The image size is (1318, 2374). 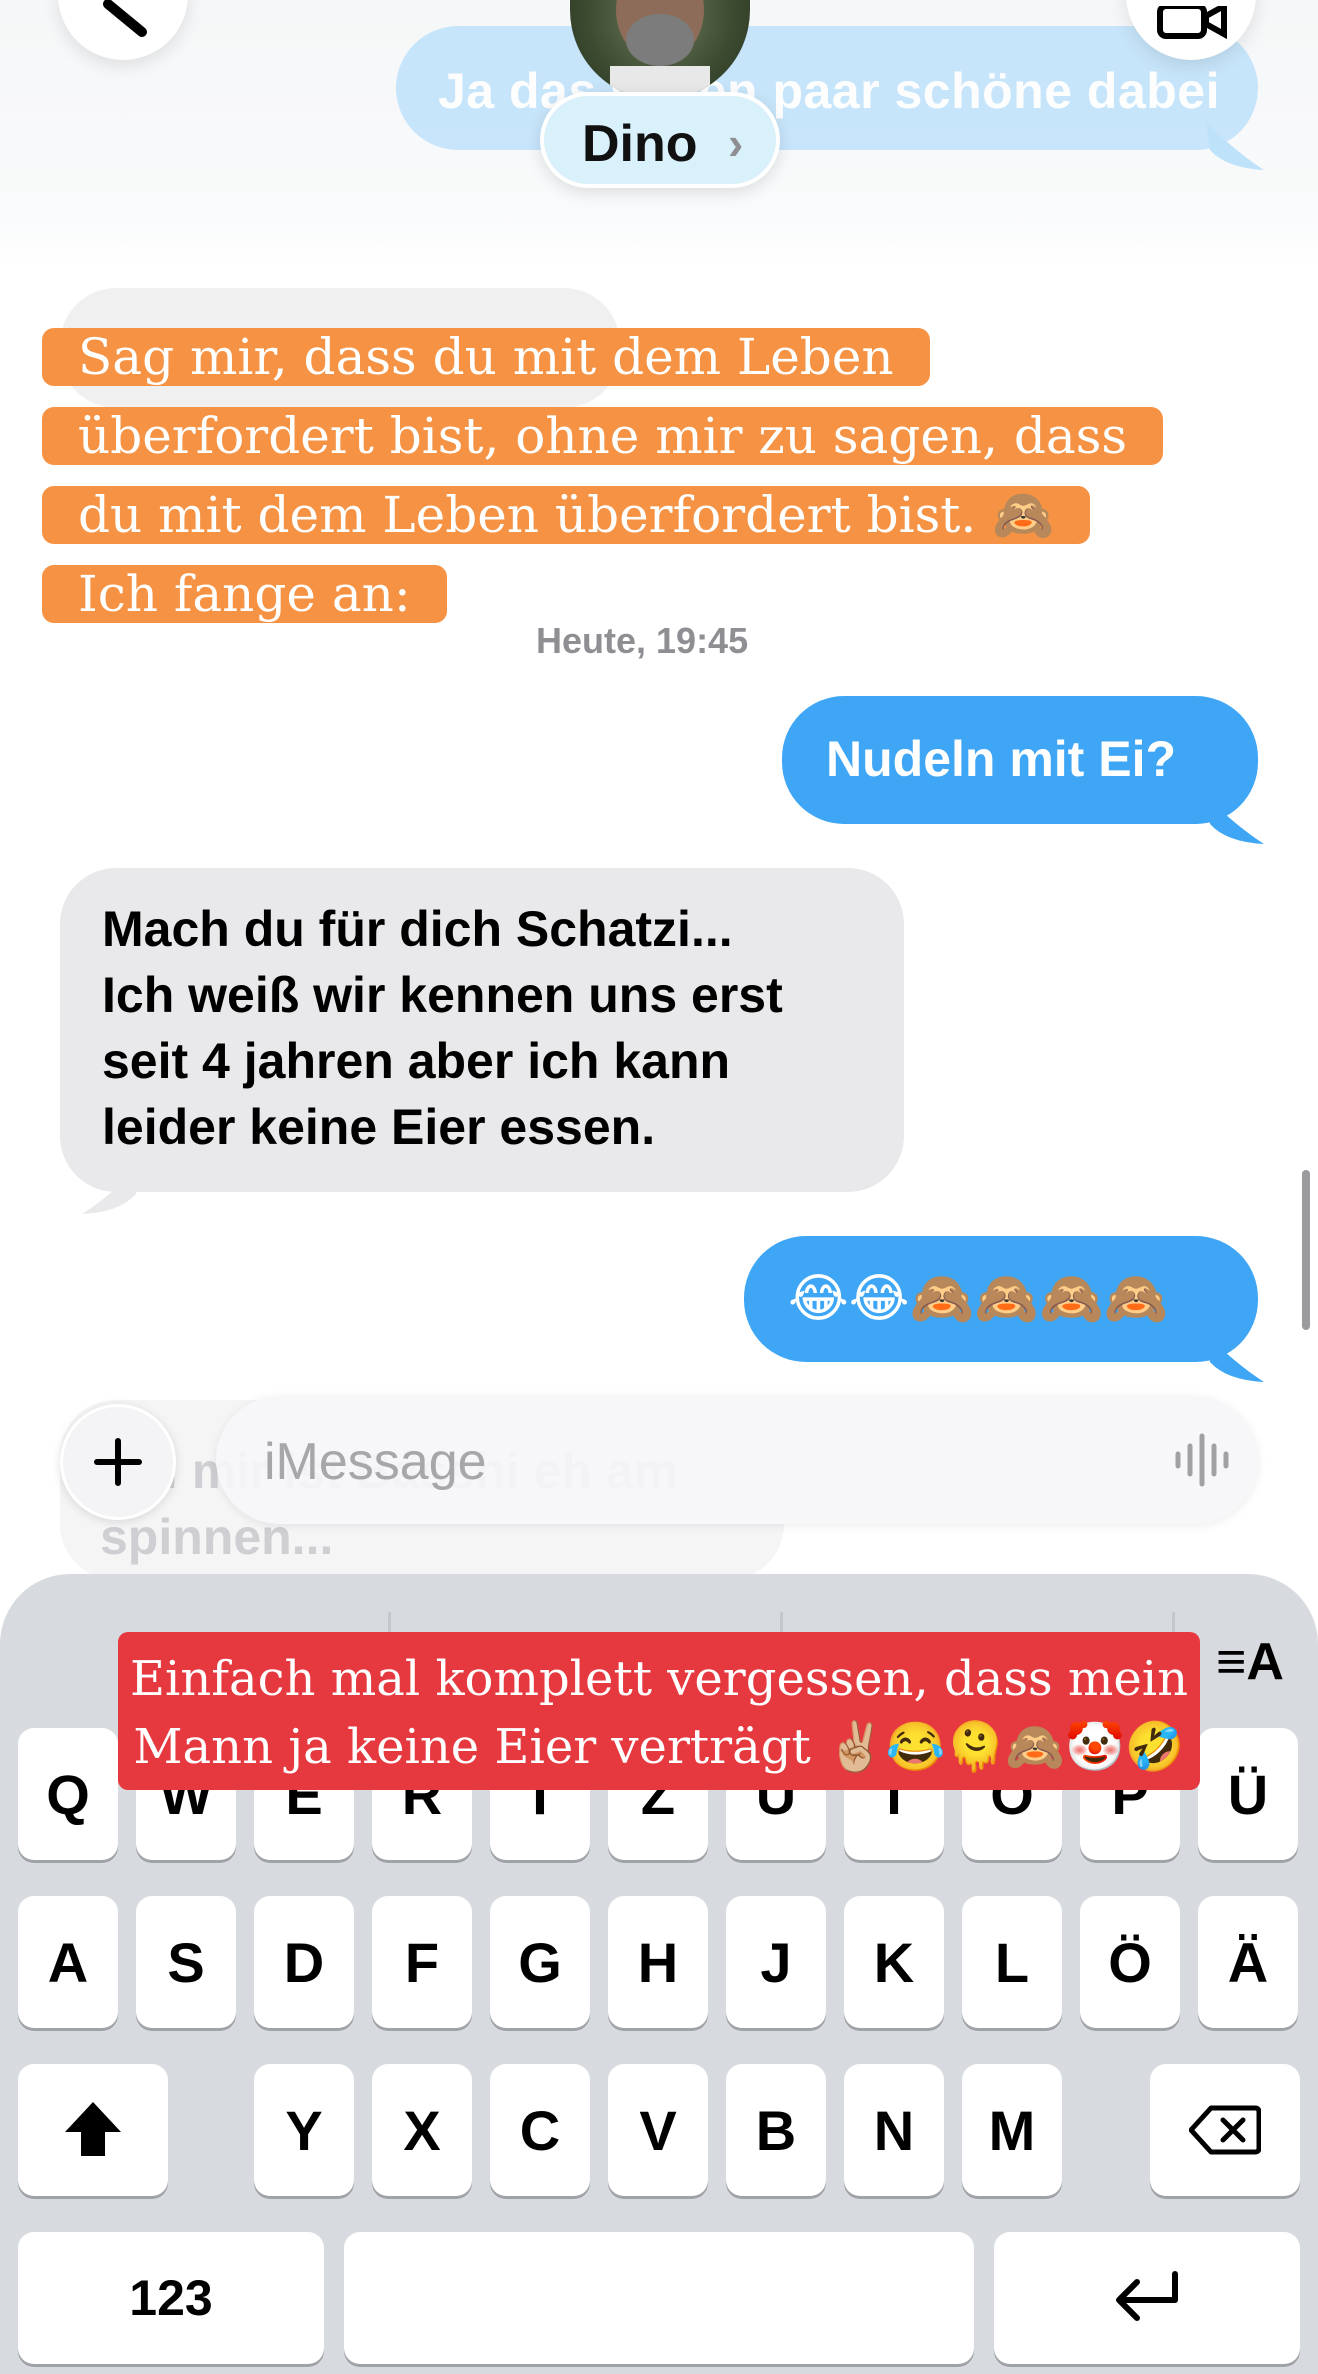 I want to click on key-ü: Ü, so click(x=1248, y=1794).